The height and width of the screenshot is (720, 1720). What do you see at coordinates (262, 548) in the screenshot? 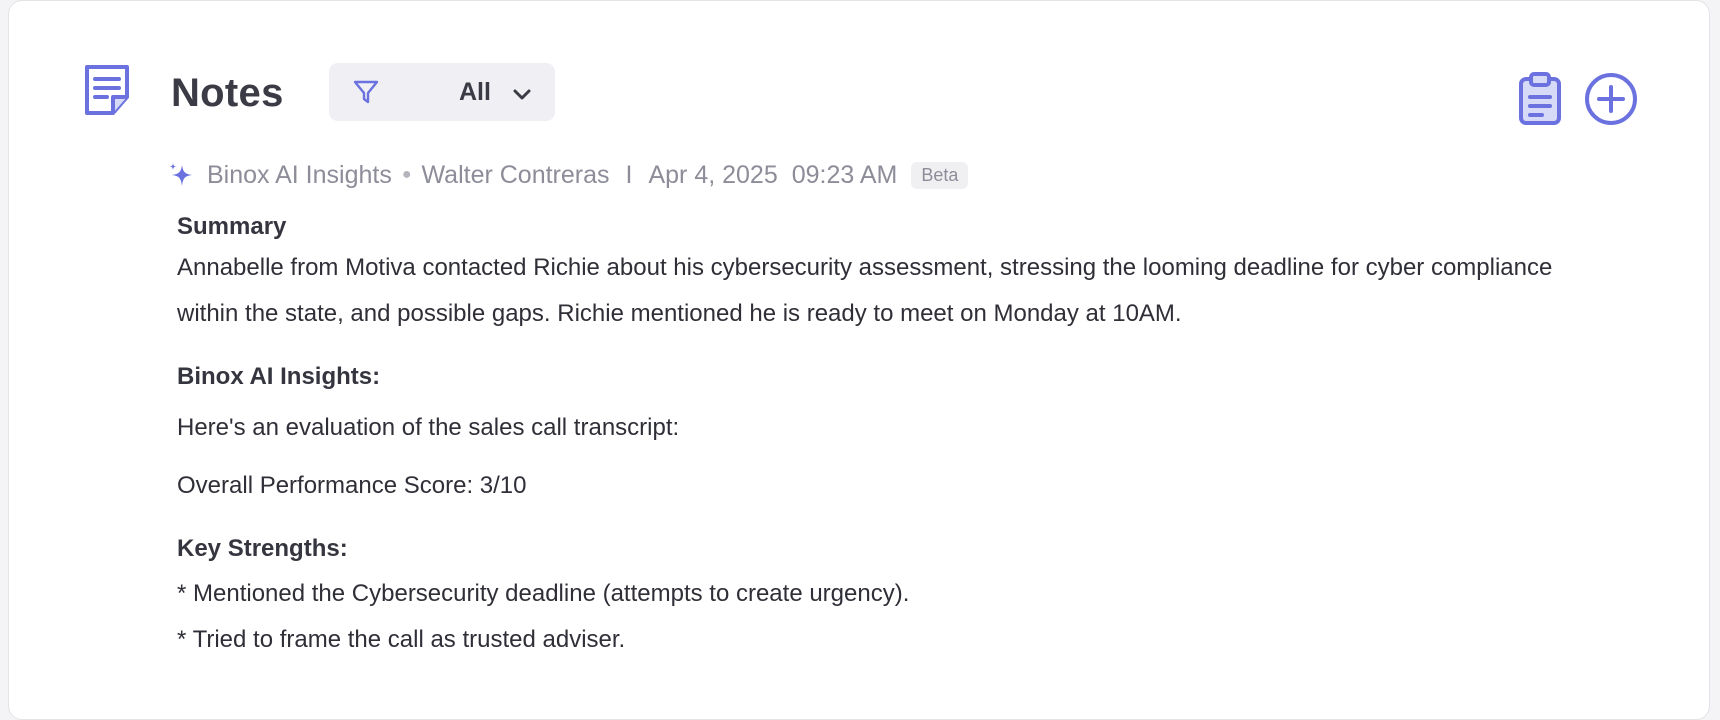
I see `strengths-heading: Key Strengths:` at bounding box center [262, 548].